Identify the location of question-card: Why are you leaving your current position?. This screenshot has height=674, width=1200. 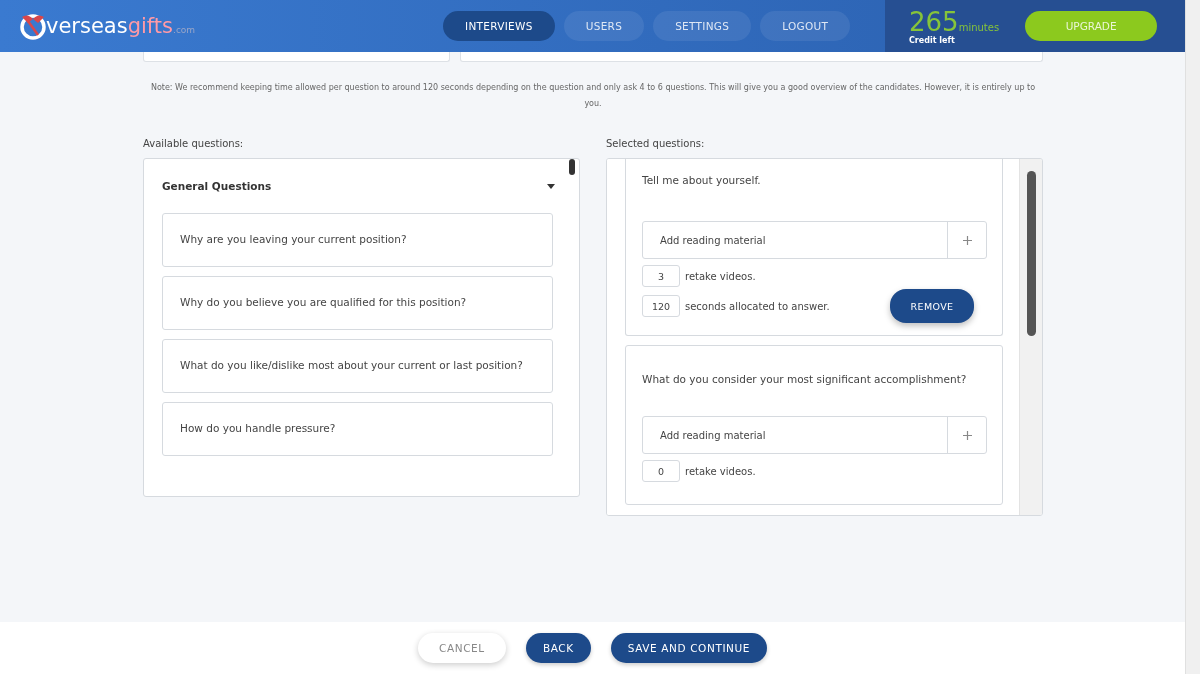
(357, 240).